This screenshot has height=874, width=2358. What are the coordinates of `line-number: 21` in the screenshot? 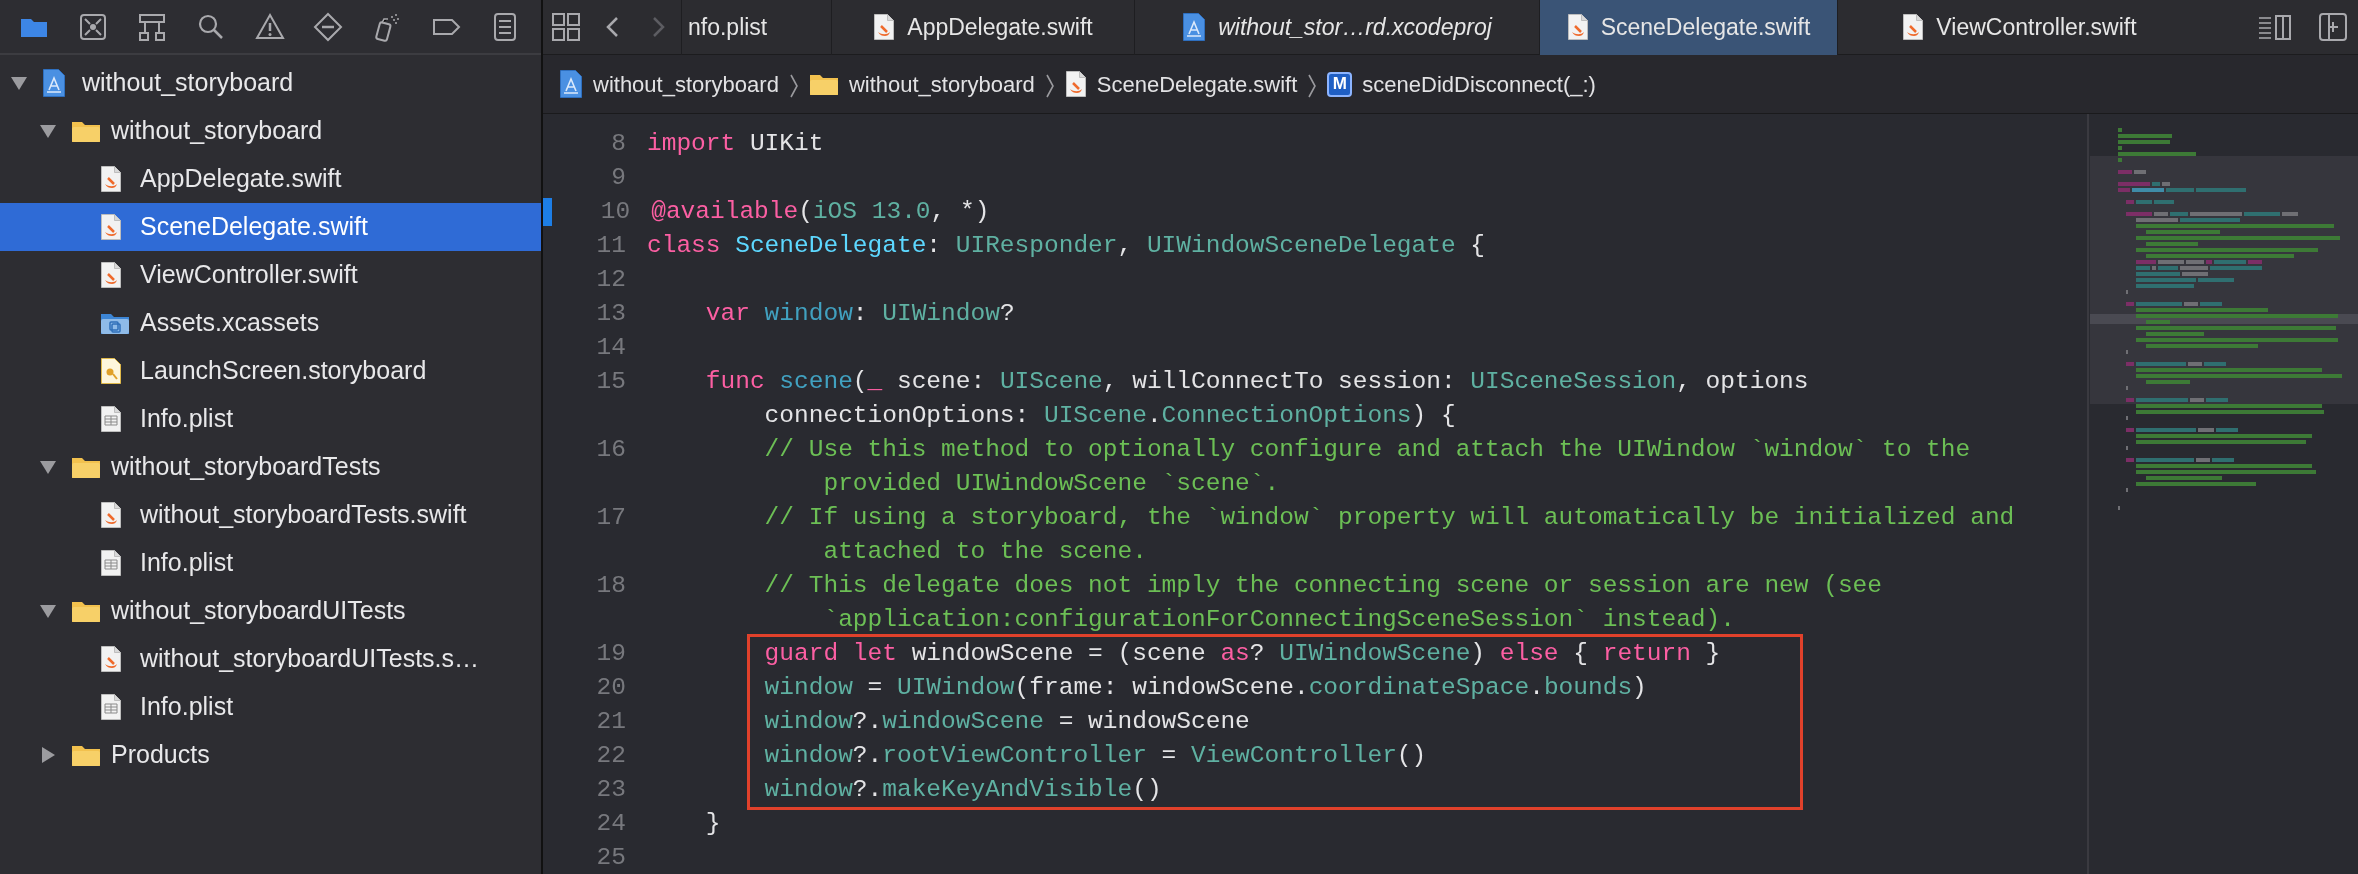 It's located at (611, 722).